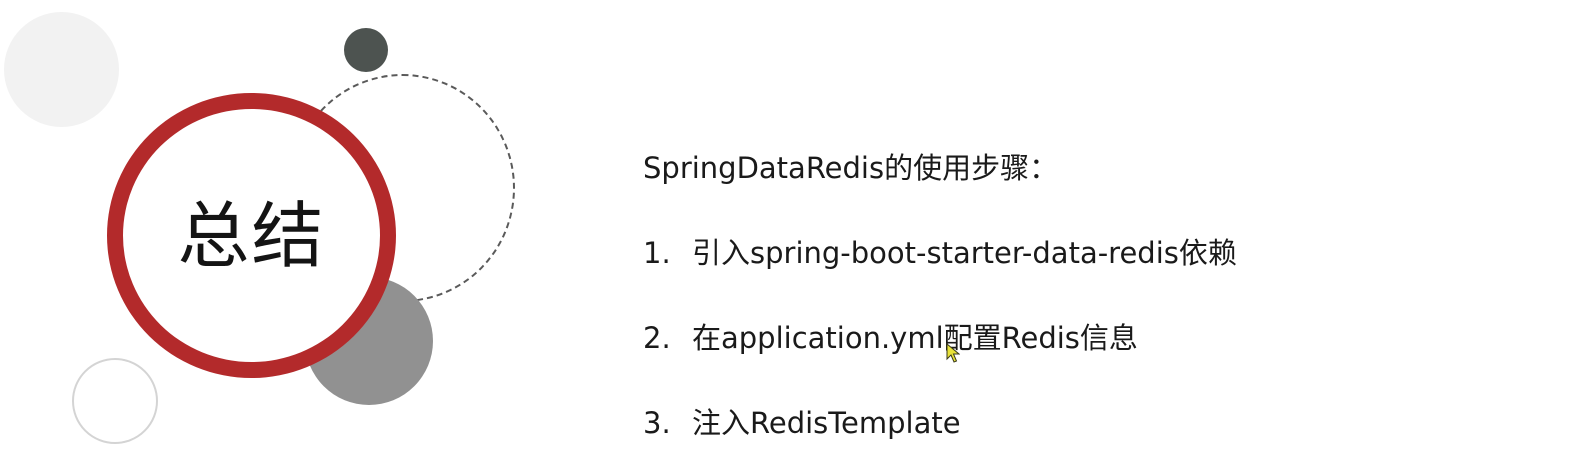 This screenshot has height=473, width=1571. Describe the element at coordinates (964, 253) in the screenshot. I see `step-text: 引入spring-boot-starter-data-redis依赖` at that location.